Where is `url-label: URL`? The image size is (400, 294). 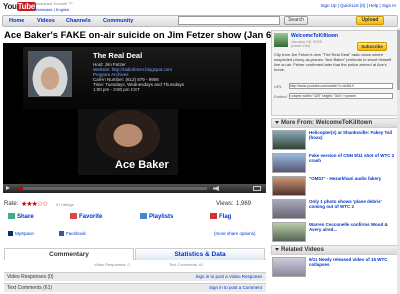
url-label: URL is located at coordinates (278, 86).